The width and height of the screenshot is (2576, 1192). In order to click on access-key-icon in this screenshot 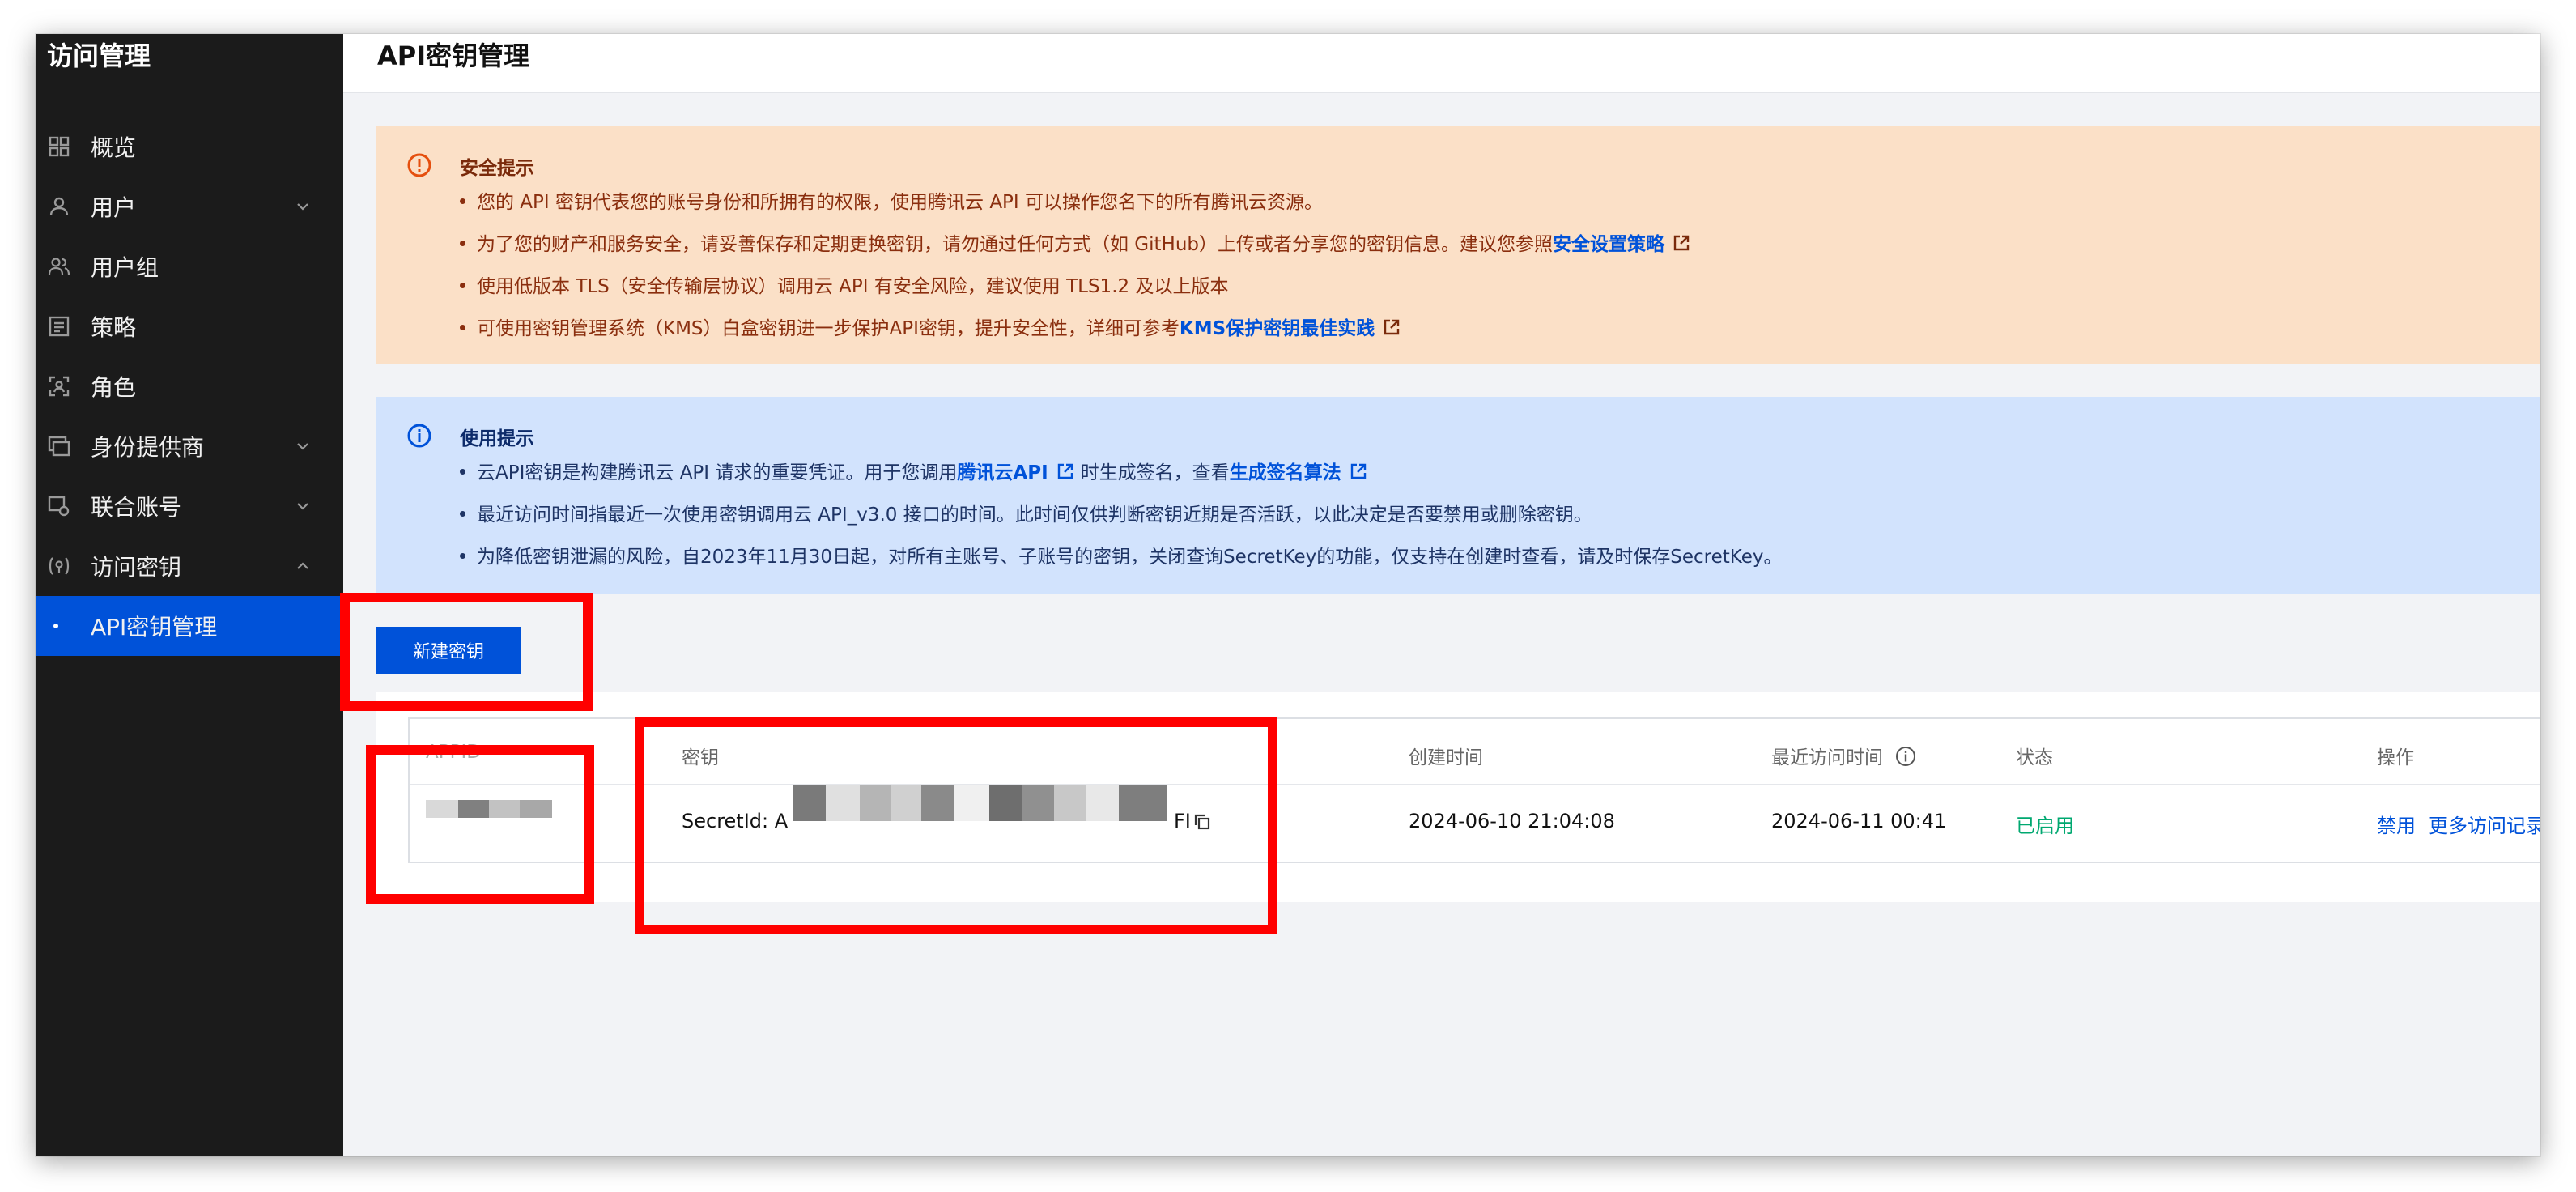, I will do `click(59, 566)`.